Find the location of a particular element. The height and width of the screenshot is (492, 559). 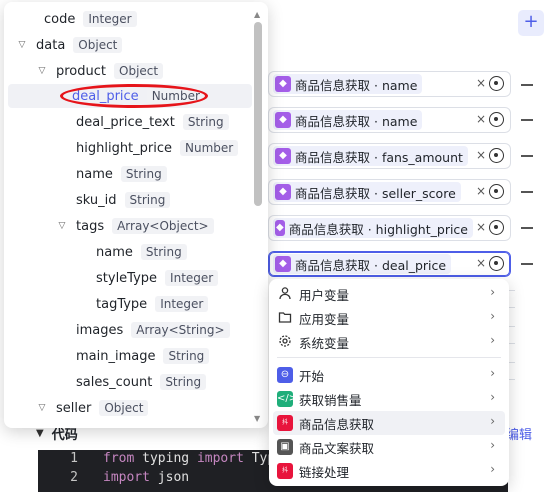

menu-item-product-info: 抖 商品信息获取 › is located at coordinates (389, 423).